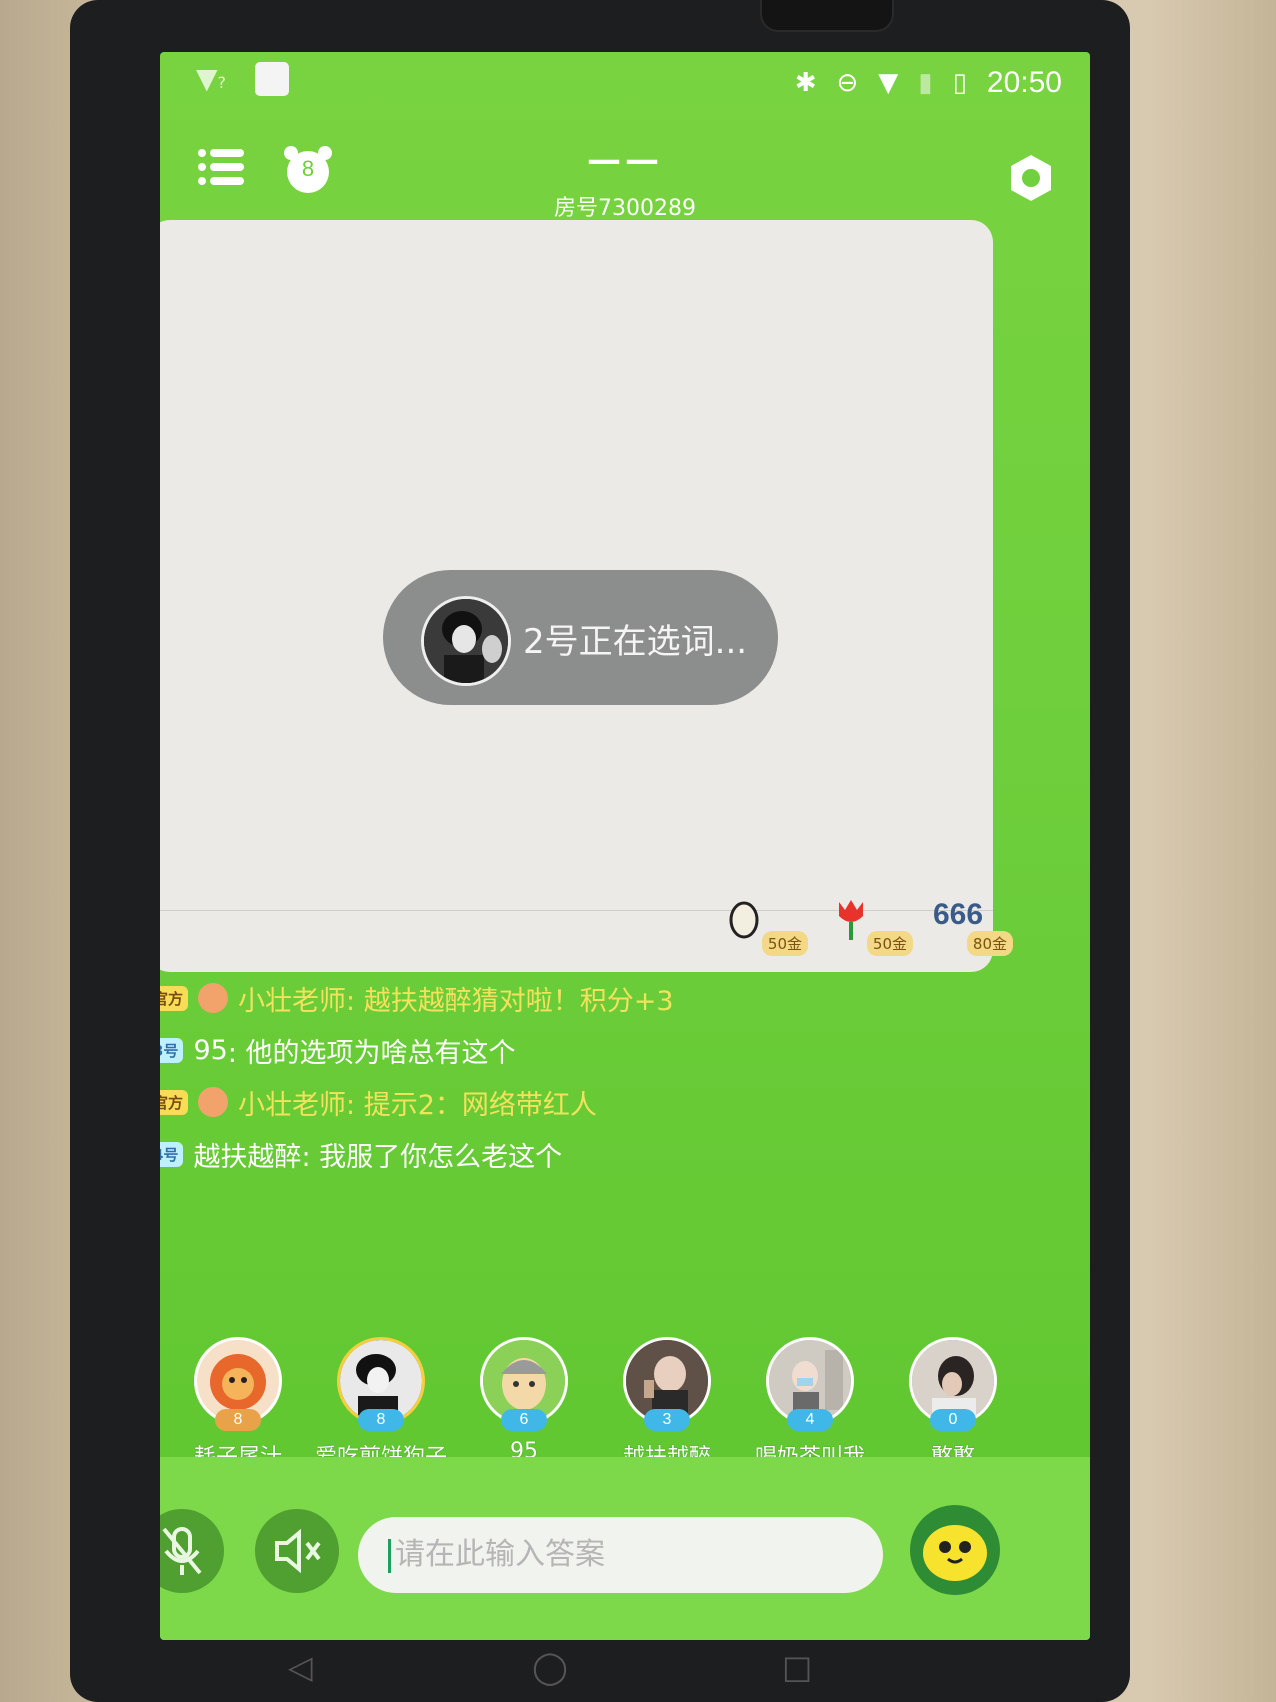  What do you see at coordinates (524, 1400) in the screenshot?
I see `player-seat: 6 95` at bounding box center [524, 1400].